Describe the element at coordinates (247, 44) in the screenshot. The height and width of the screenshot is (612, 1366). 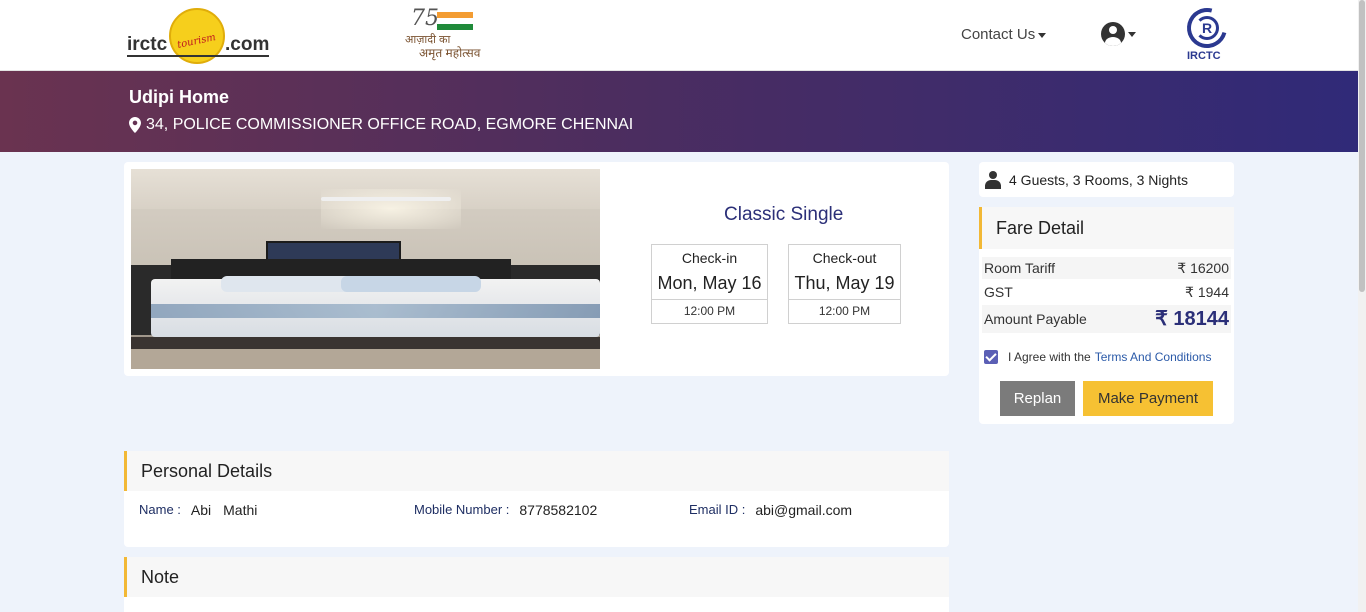
I see `logo-text-right: .com` at that location.